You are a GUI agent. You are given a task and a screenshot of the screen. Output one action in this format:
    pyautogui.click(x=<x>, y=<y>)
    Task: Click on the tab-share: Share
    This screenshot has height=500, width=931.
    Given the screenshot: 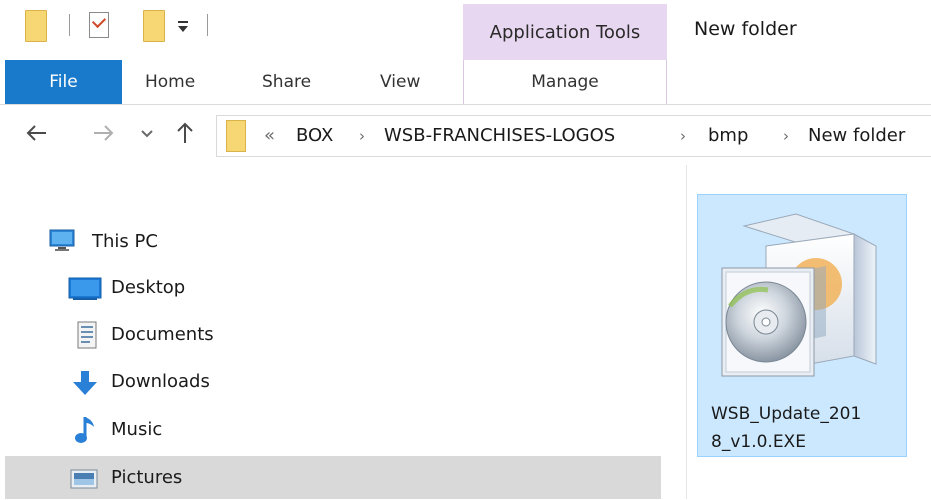 What is the action you would take?
    pyautogui.click(x=286, y=82)
    